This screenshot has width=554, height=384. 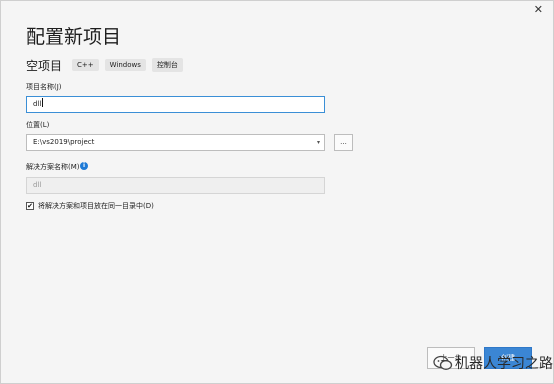 I want to click on tag-project-type: 控制台, so click(x=167, y=65).